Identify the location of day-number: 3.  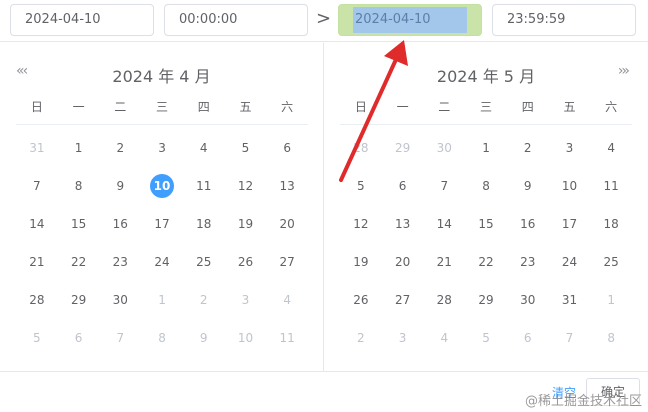
(402, 338).